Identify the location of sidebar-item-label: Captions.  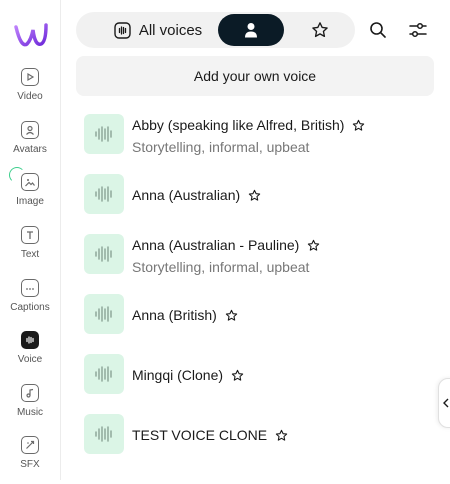
(30, 307).